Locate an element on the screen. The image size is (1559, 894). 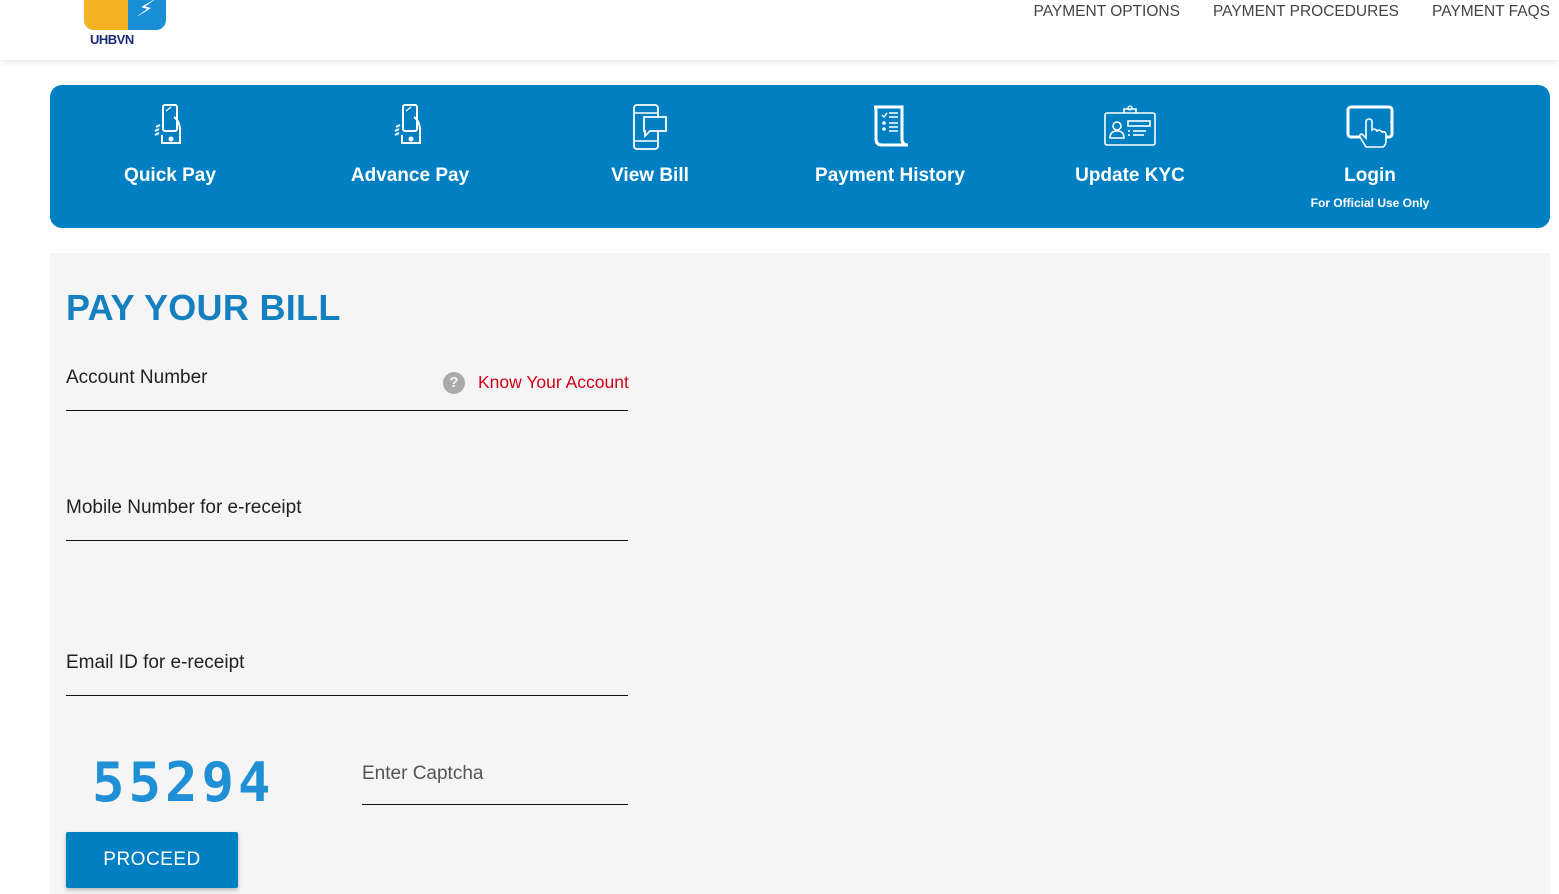
service-login: Login For Official Use Only is located at coordinates (1370, 156).